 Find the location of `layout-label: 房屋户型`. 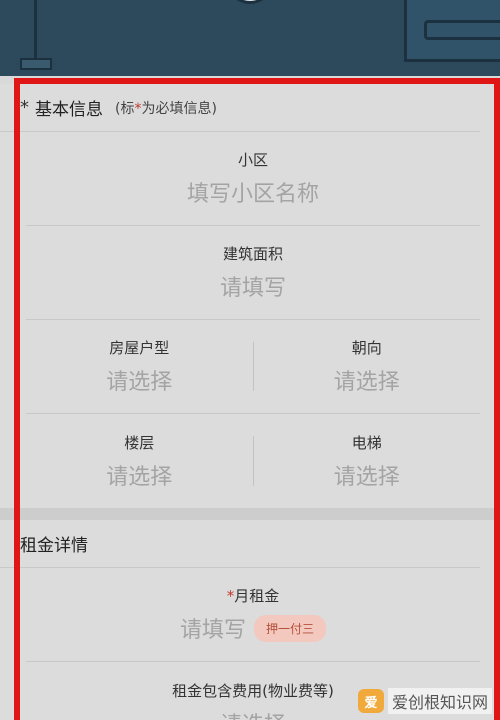

layout-label: 房屋户型 is located at coordinates (139, 348).